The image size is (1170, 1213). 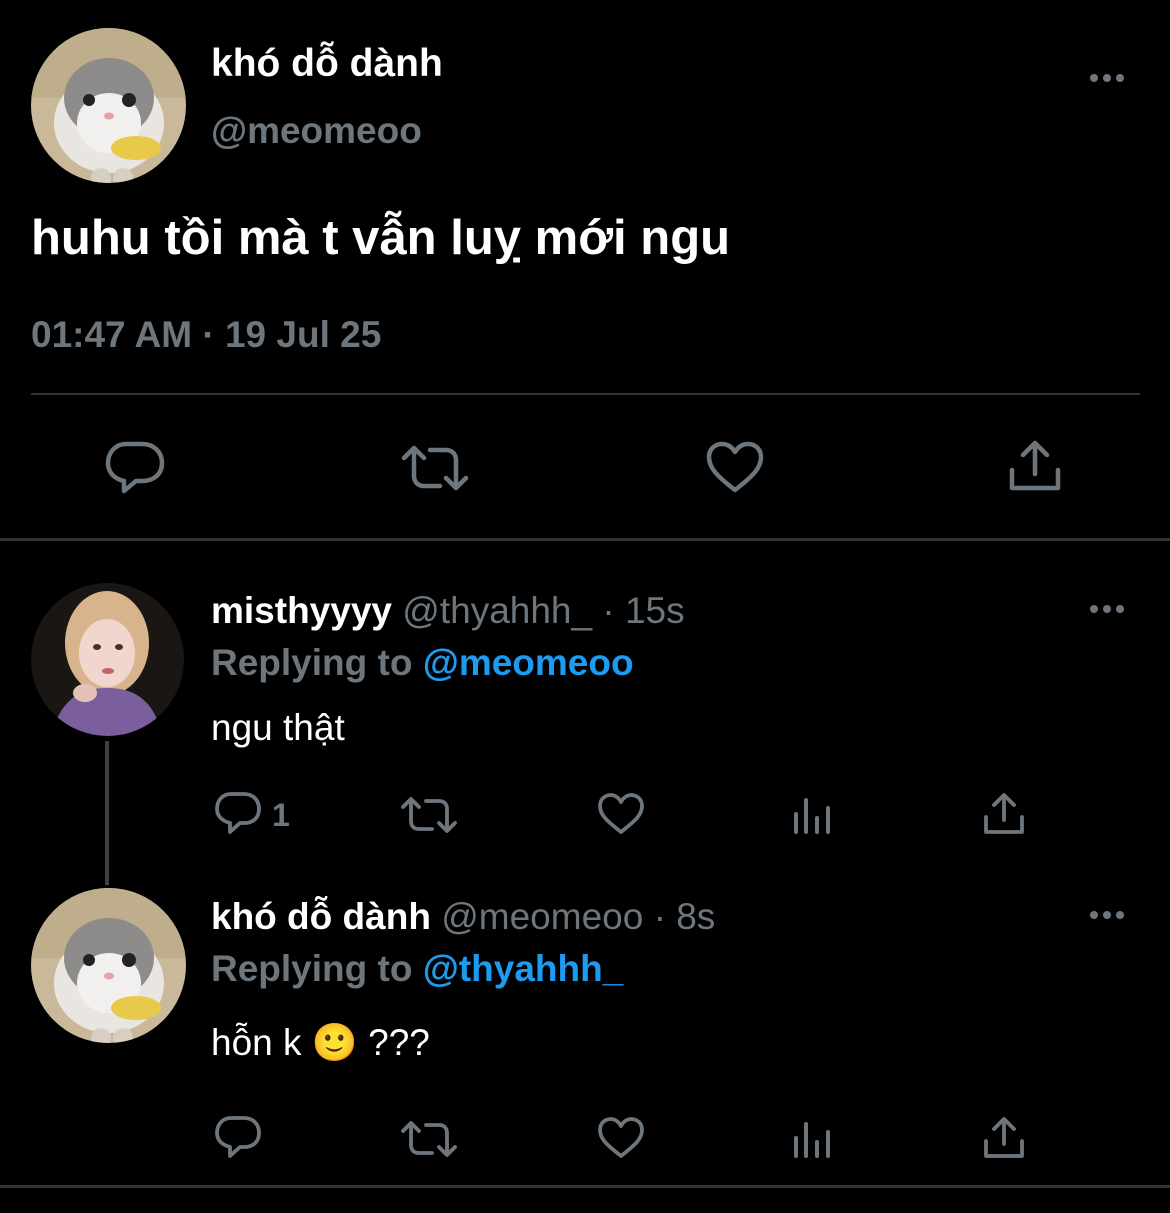 What do you see at coordinates (320, 1042) in the screenshot?
I see `tweet-text: hỗn k 🙂 ???` at bounding box center [320, 1042].